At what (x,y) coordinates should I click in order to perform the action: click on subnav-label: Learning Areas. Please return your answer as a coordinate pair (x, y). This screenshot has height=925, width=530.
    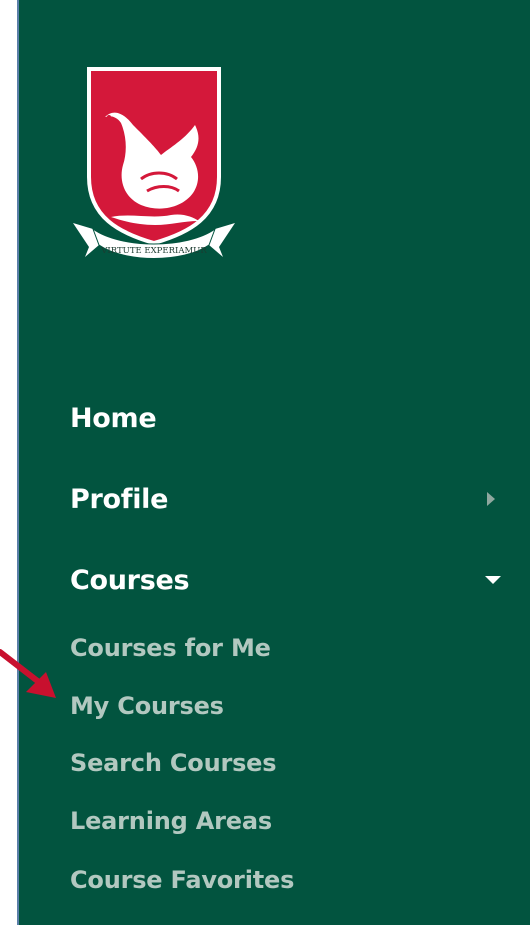
    Looking at the image, I should click on (171, 821).